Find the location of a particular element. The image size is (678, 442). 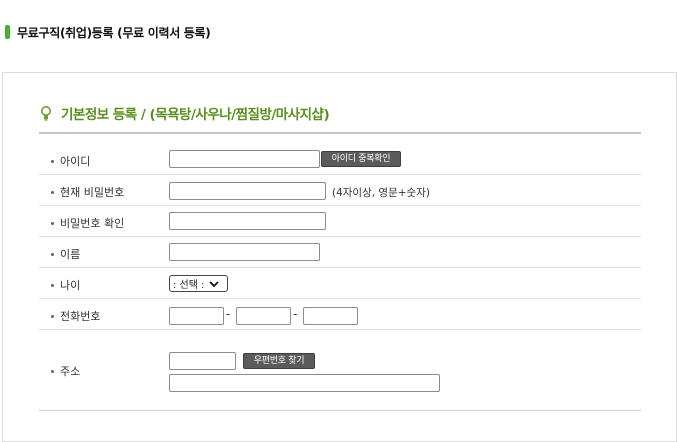

postcode-input is located at coordinates (202, 361).